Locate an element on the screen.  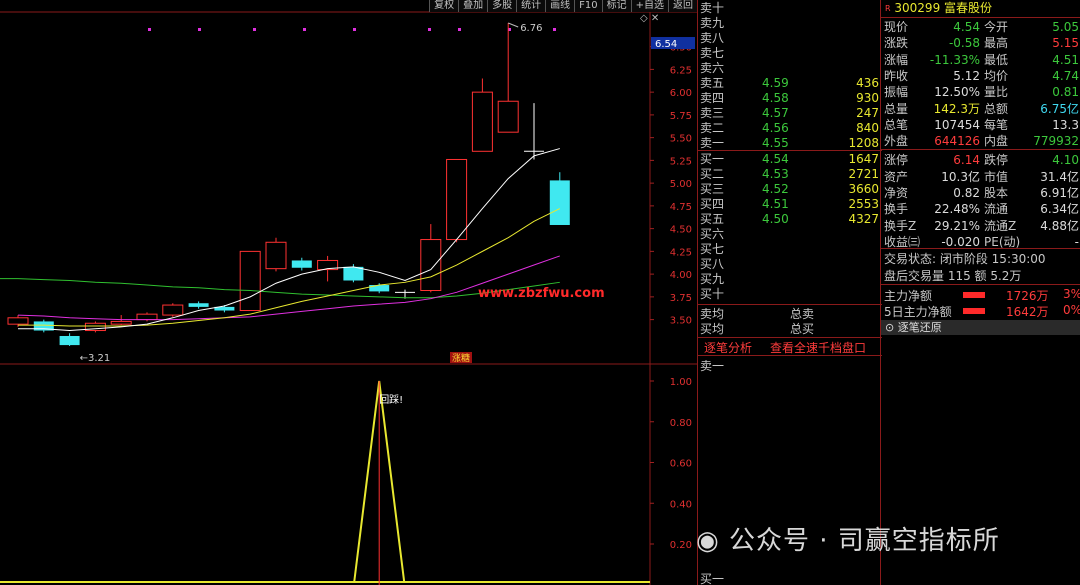
ask-level-price: 4.55 is located at coordinates (775, 143).